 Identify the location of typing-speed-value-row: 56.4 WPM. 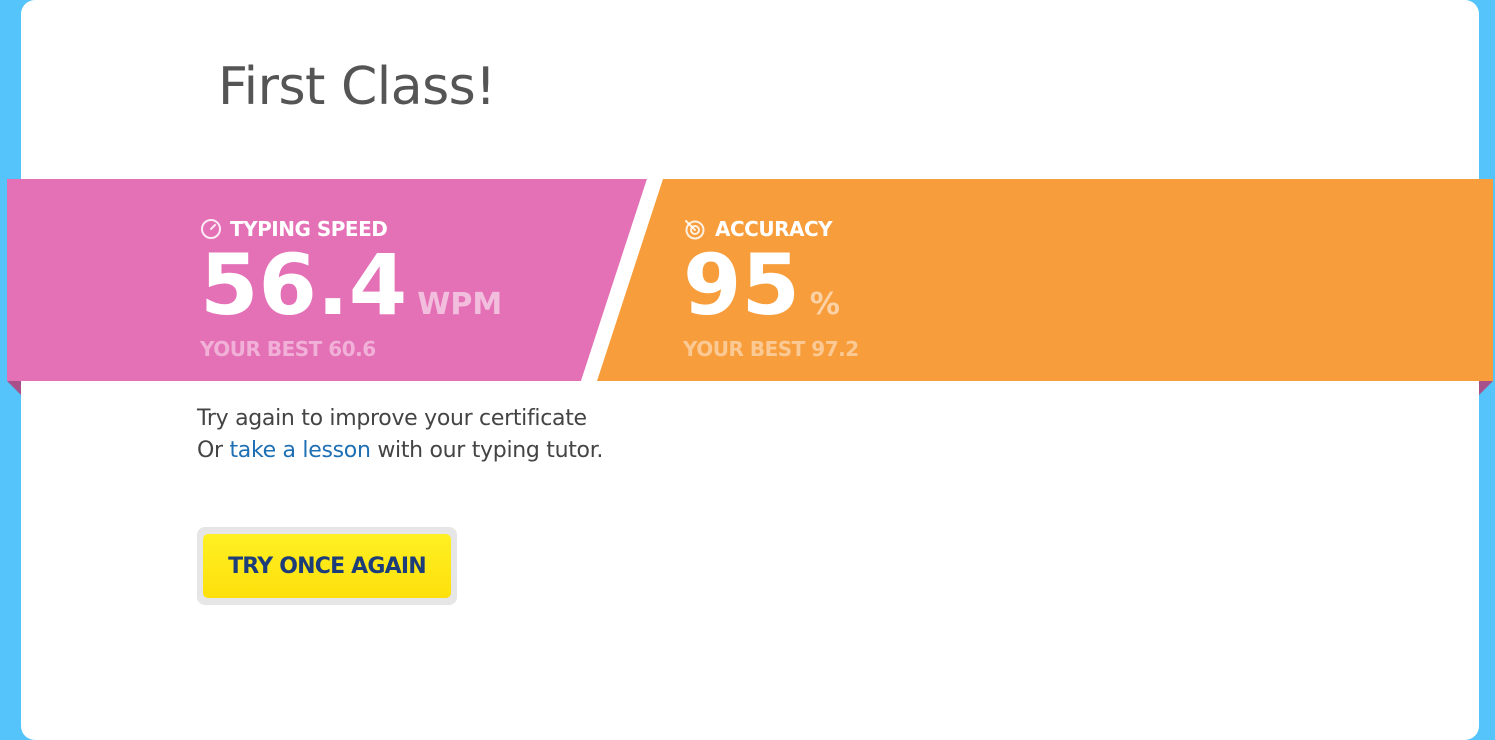
(351, 285).